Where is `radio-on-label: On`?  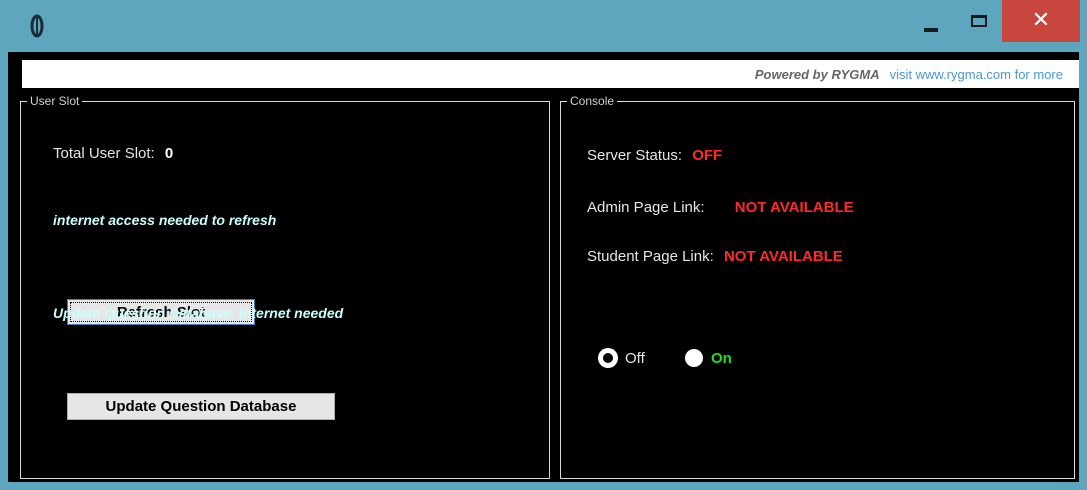
radio-on-label: On is located at coordinates (721, 358).